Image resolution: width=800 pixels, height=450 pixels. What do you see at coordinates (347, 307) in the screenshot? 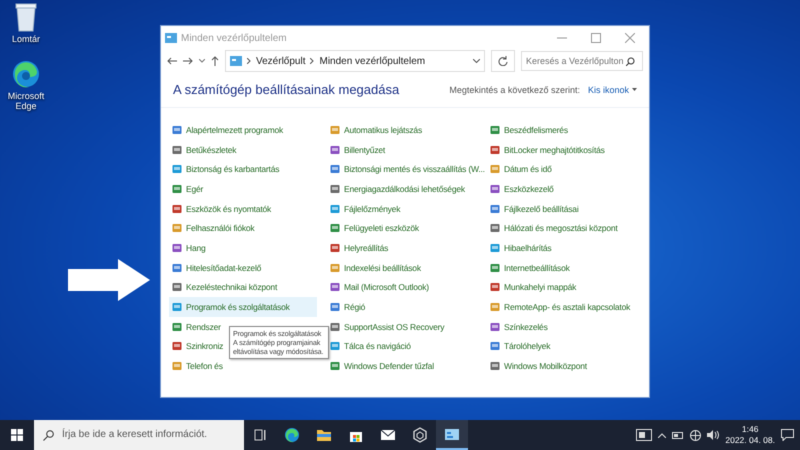
I see `control-panel-item: Régió` at bounding box center [347, 307].